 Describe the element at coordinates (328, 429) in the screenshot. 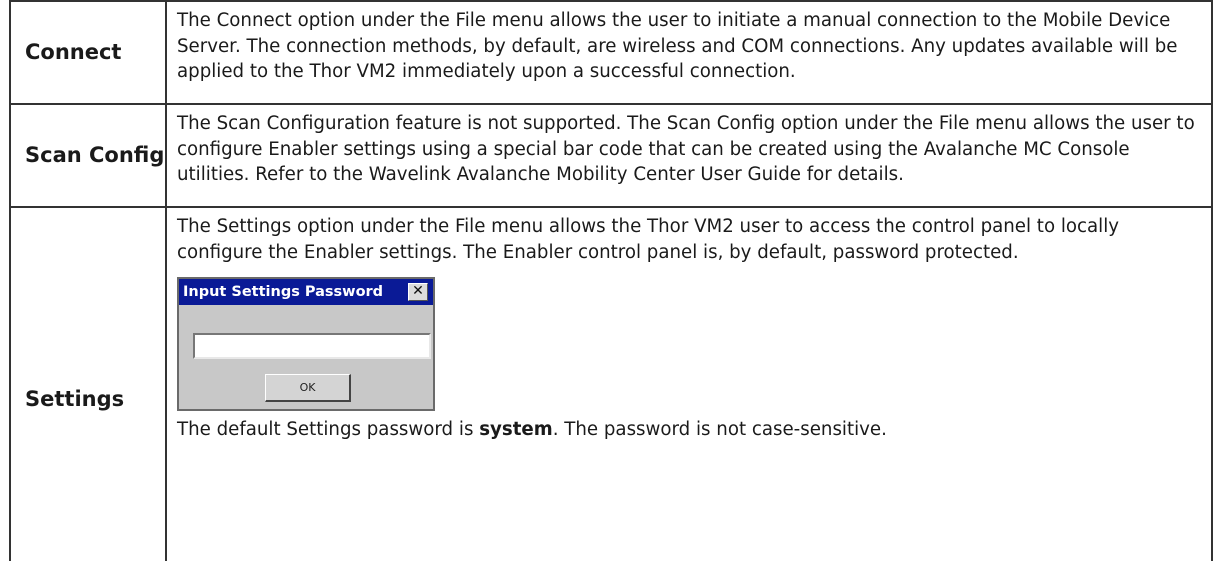

I see `note-prefix: The default Settings password is` at that location.